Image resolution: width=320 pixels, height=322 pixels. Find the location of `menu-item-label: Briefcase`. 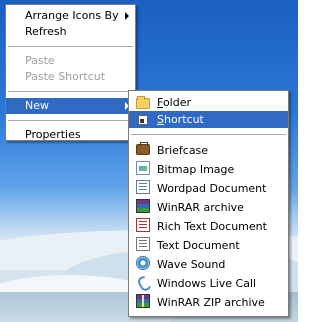

menu-item-label: Briefcase is located at coordinates (183, 150).